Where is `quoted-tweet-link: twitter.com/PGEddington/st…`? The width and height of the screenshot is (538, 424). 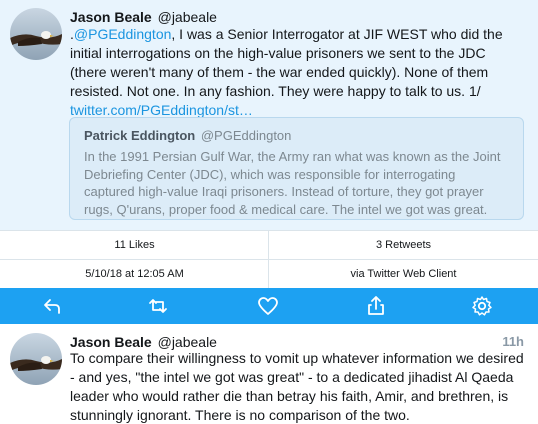 quoted-tweet-link: twitter.com/PGEddington/st… is located at coordinates (161, 110).